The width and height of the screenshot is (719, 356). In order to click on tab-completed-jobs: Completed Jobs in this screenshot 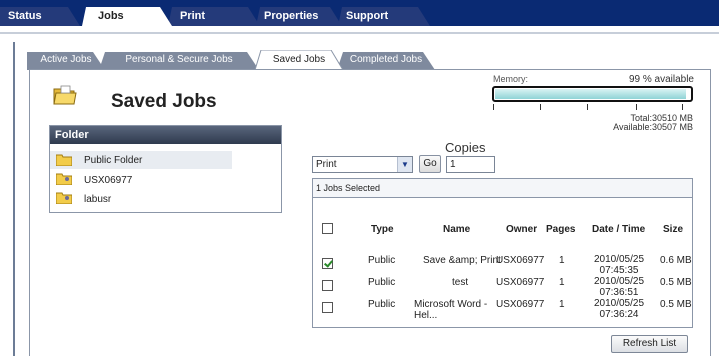, I will do `click(386, 60)`.